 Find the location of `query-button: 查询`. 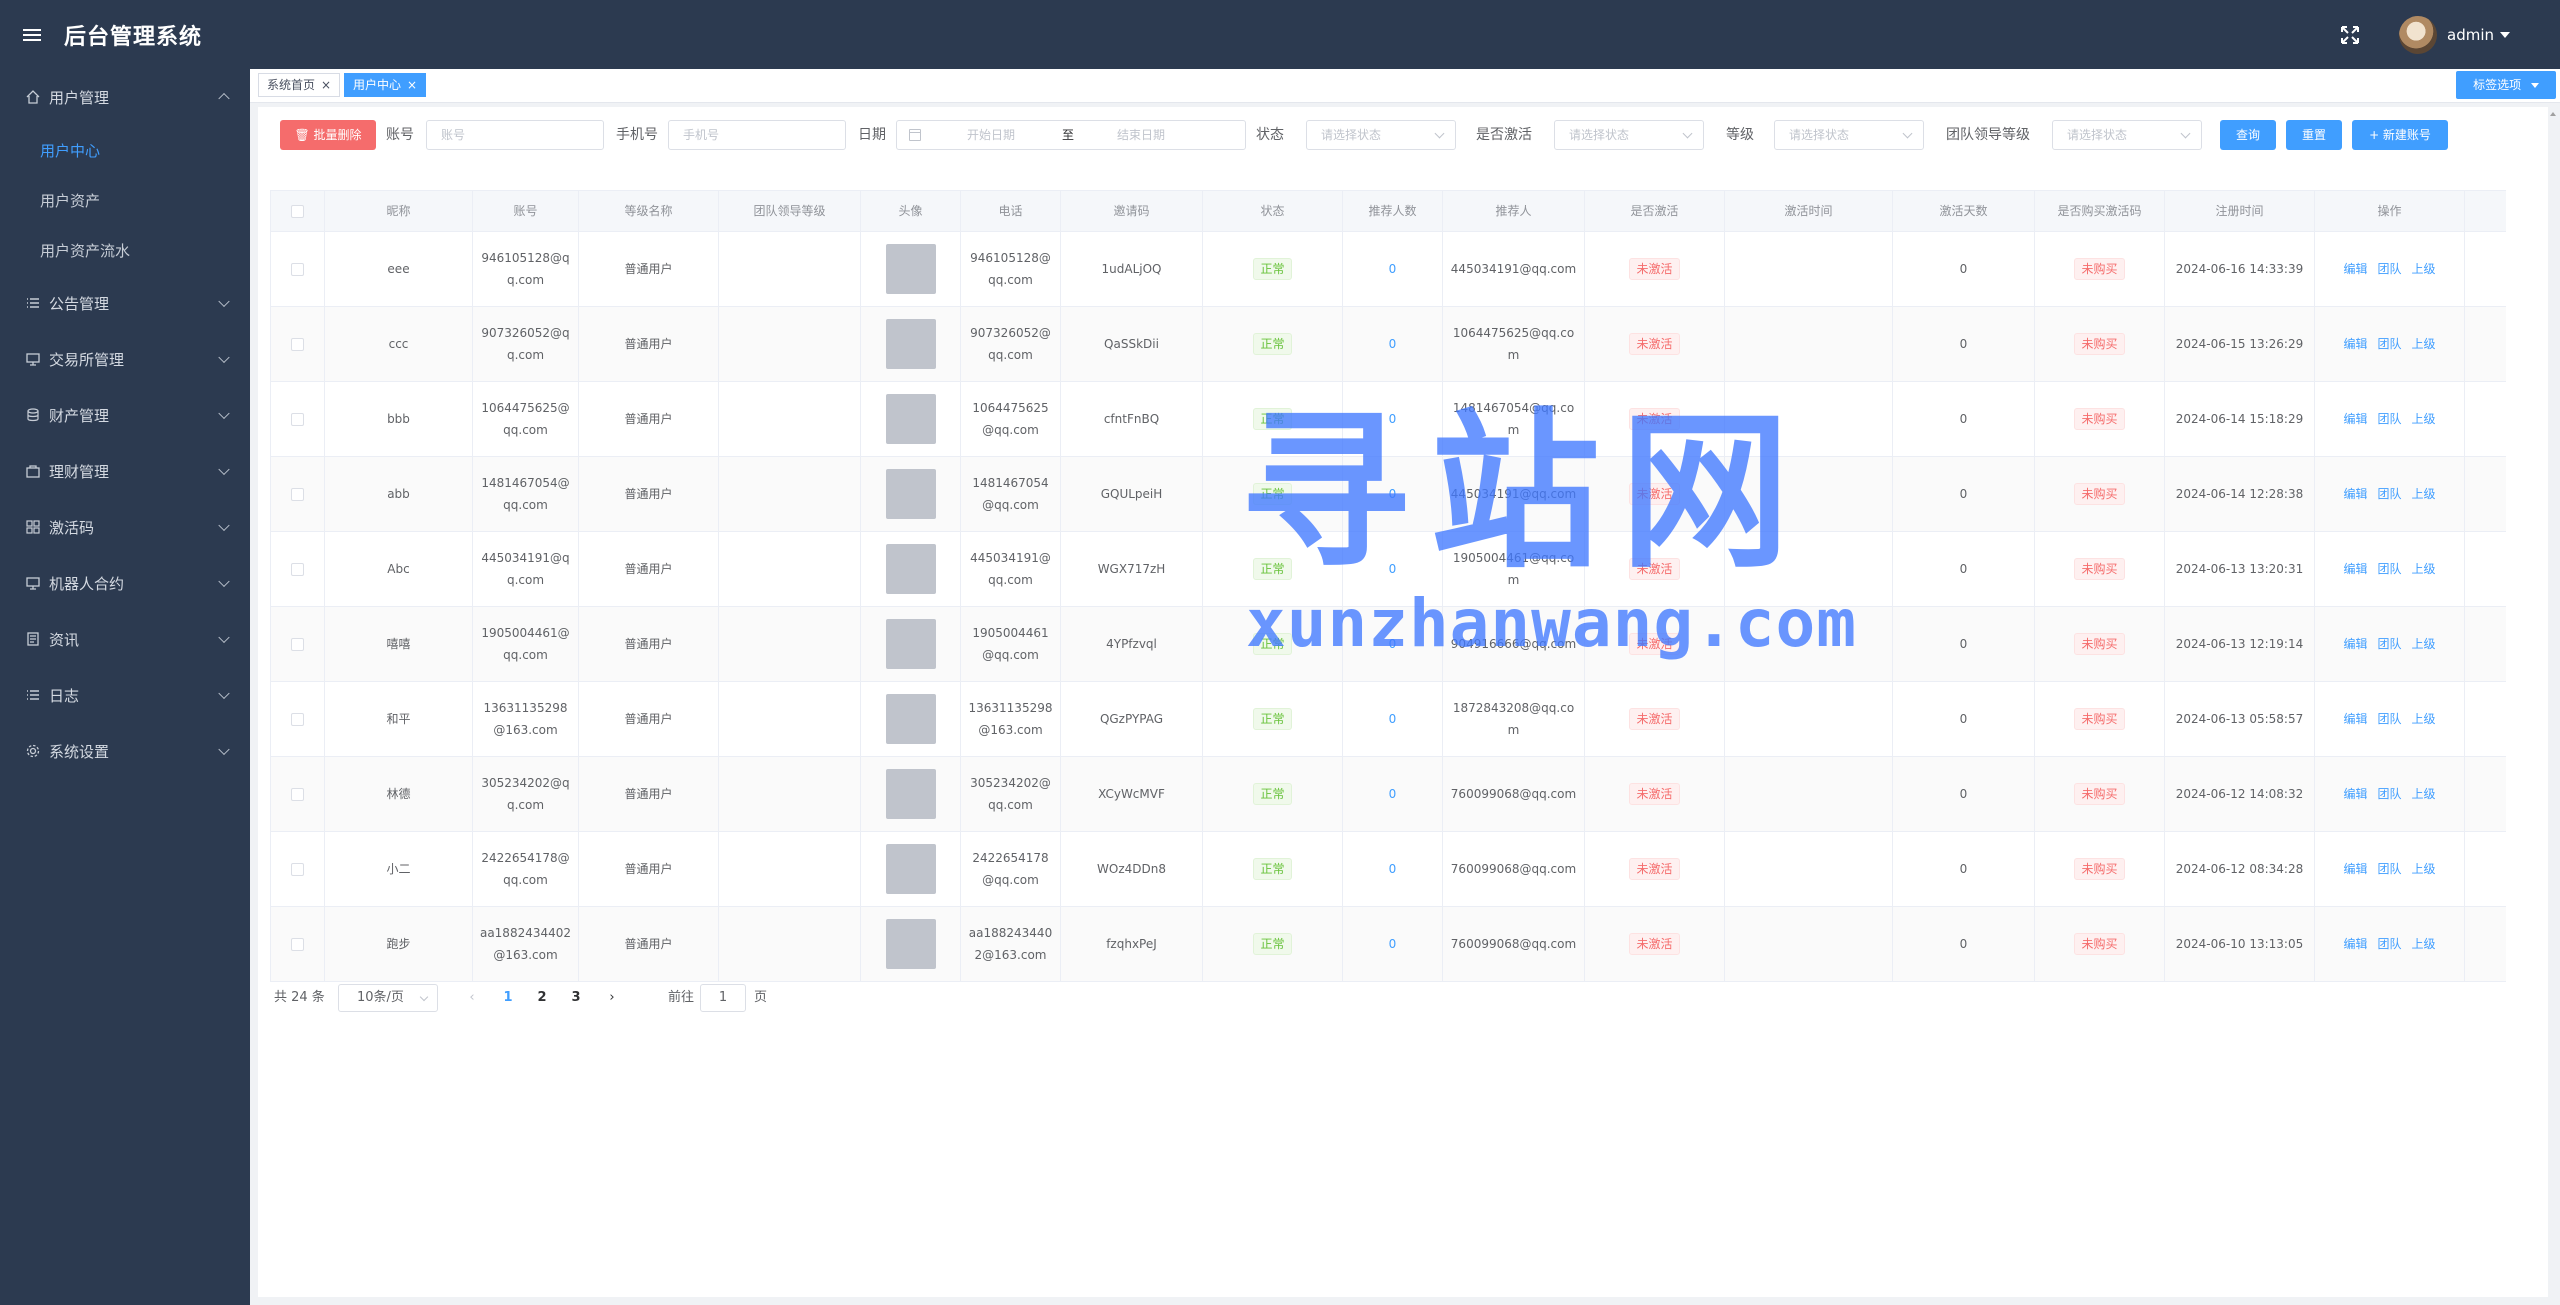

query-button: 查询 is located at coordinates (2248, 135).